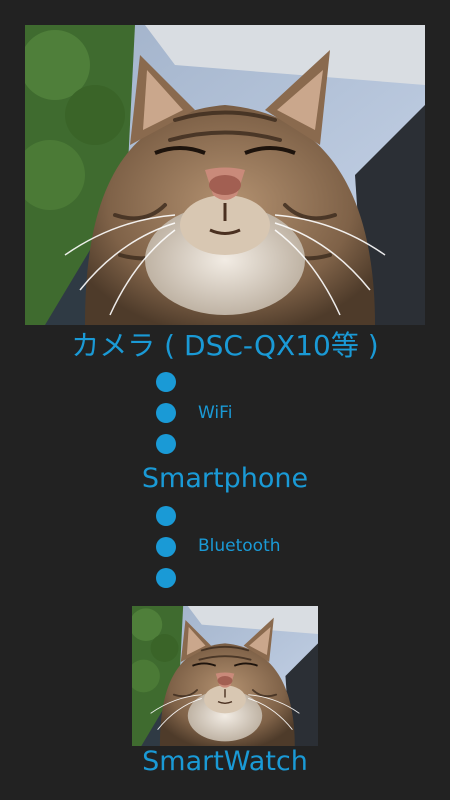 This screenshot has width=450, height=800. I want to click on bluetooth-label: Bluetooth, so click(239, 546).